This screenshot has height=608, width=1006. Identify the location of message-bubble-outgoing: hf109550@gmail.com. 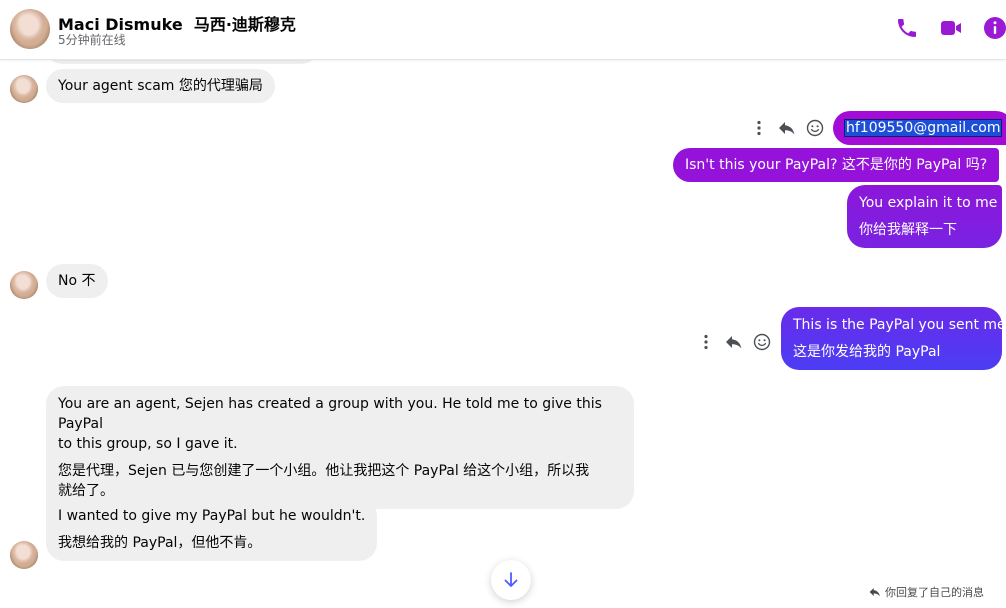
(919, 128).